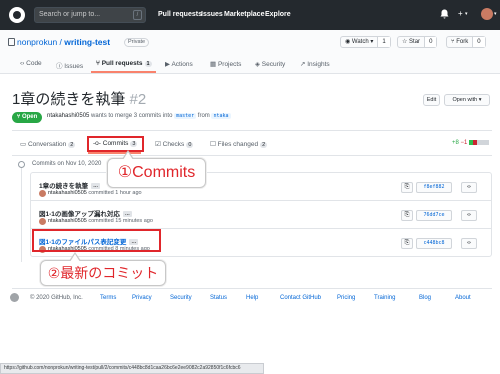 The width and height of the screenshot is (500, 374). Describe the element at coordinates (411, 42) in the screenshot. I see `star-label: ☆ Star` at that location.